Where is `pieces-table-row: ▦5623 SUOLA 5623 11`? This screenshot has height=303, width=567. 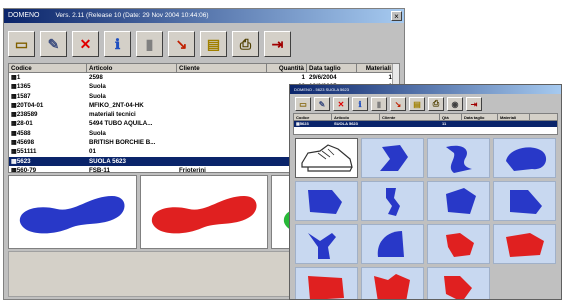 pieces-table-row: ▦5623 SUOLA 5623 11 is located at coordinates (425, 124).